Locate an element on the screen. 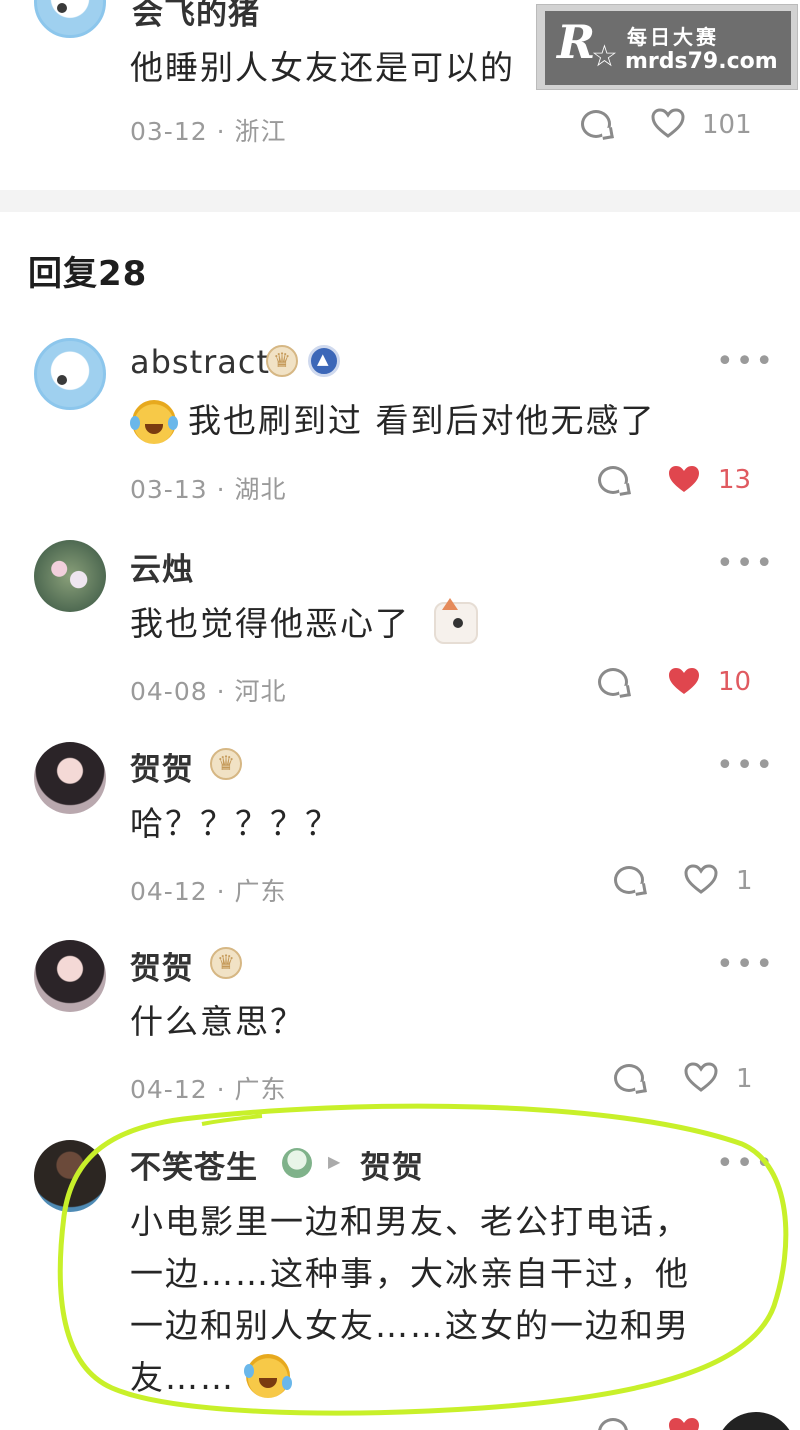 The height and width of the screenshot is (1430, 800). section-divider is located at coordinates (400, 201).